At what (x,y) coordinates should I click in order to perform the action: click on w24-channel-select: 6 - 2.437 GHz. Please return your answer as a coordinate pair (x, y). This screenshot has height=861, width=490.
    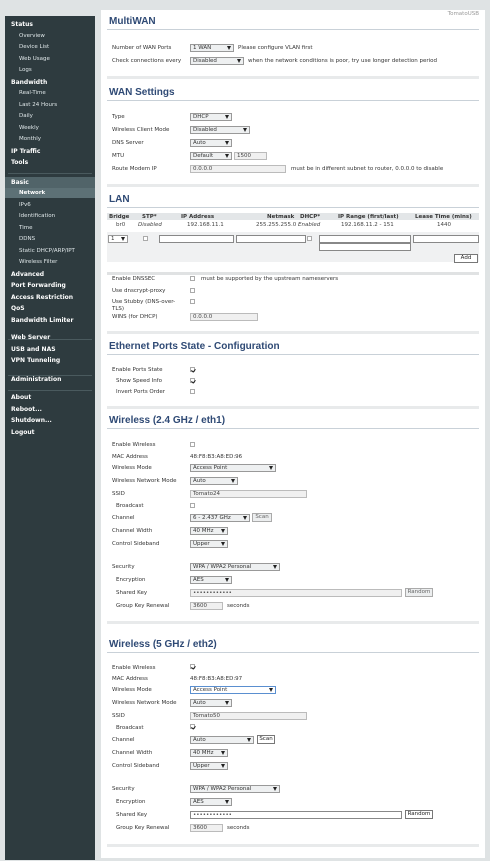
    Looking at the image, I should click on (220, 518).